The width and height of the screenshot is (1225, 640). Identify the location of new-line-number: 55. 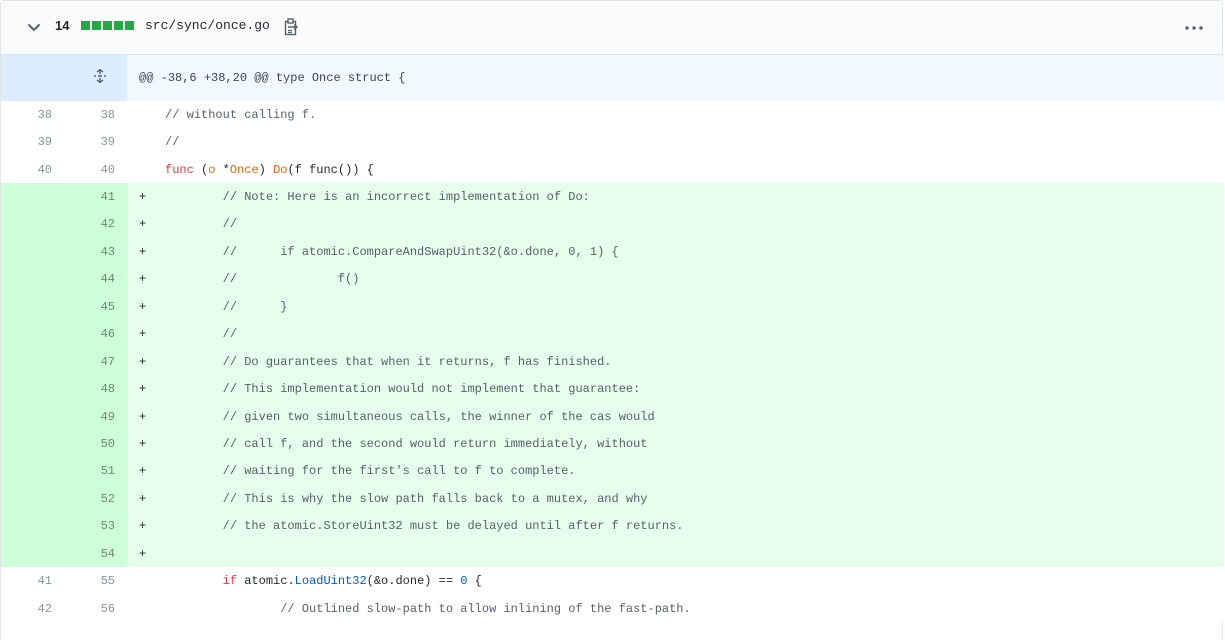
(96, 581).